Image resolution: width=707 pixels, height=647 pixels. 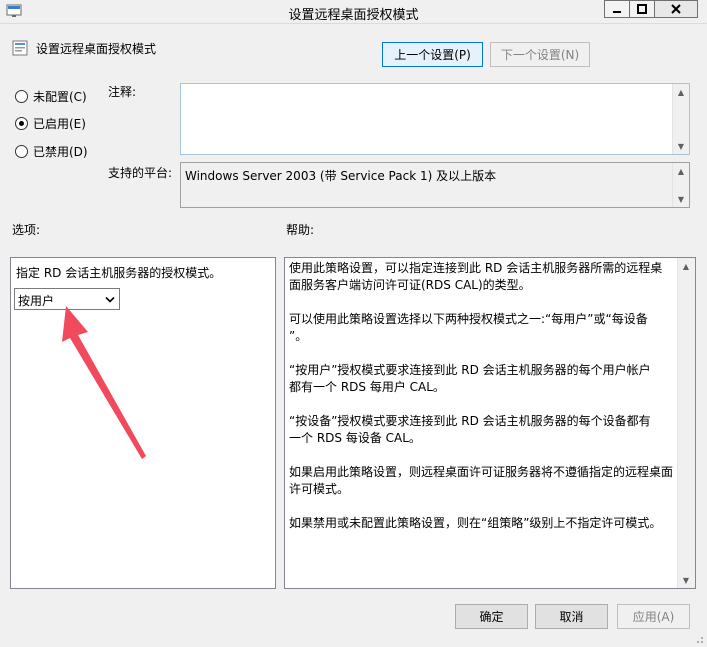 I want to click on minimize-icon, so click(x=617, y=12).